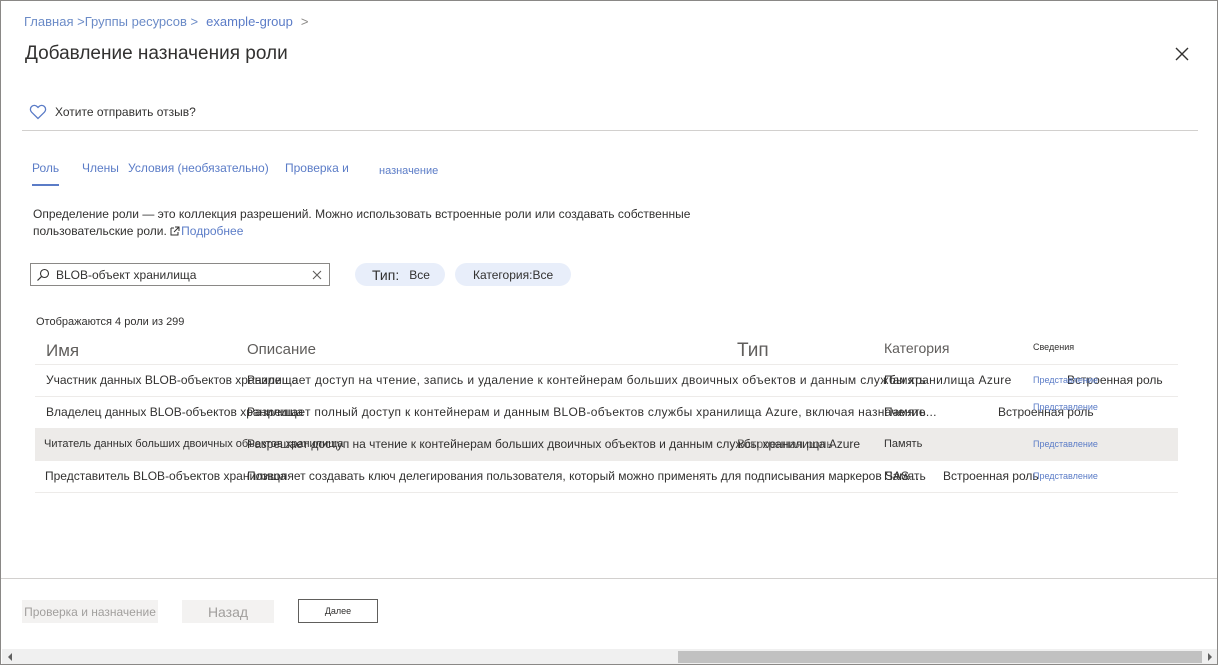  Describe the element at coordinates (90, 611) in the screenshot. I see `review-assign-button: Проверка и назначение` at that location.